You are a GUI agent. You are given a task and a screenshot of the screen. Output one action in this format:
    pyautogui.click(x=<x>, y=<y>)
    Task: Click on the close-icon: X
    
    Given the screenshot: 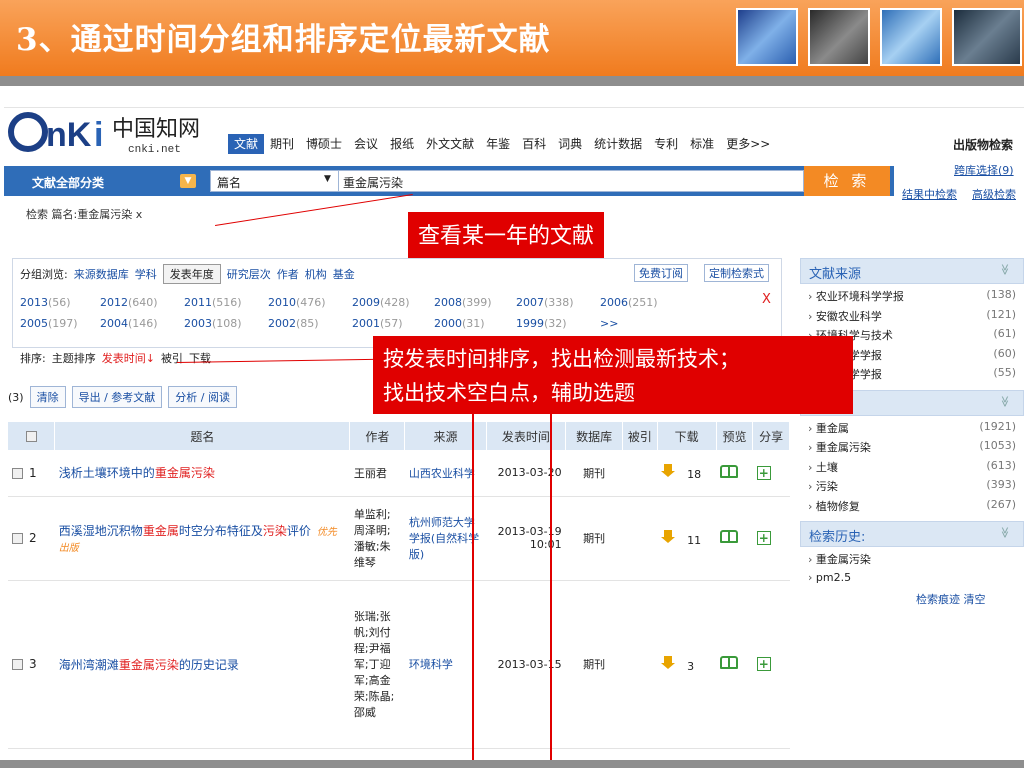 What is the action you would take?
    pyautogui.click(x=766, y=299)
    